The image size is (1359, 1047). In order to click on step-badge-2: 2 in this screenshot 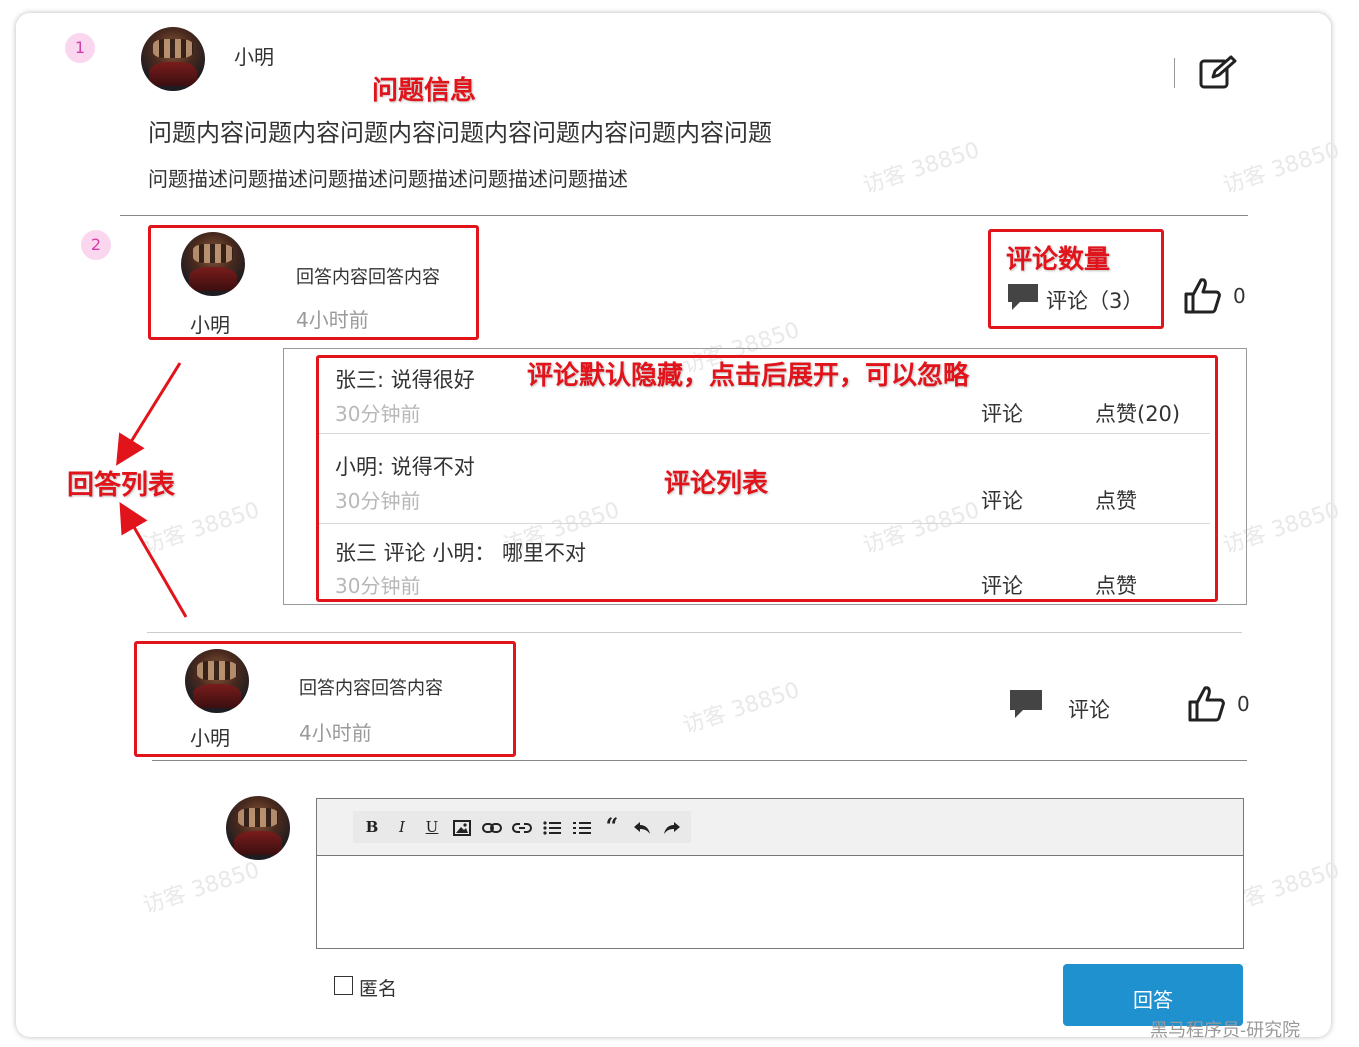, I will do `click(96, 245)`.